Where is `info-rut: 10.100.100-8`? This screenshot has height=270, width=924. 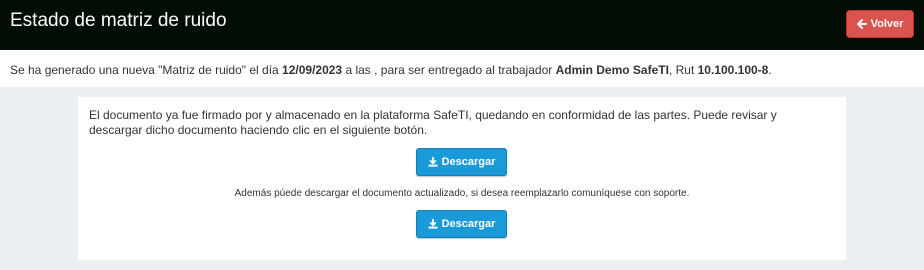
info-rut: 10.100.100-8 is located at coordinates (733, 70).